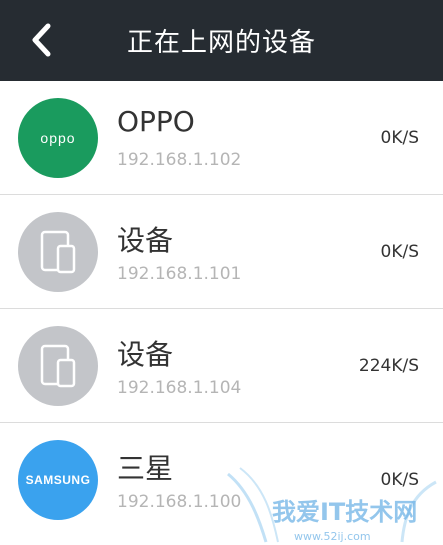 The image size is (443, 545). What do you see at coordinates (156, 121) in the screenshot?
I see `device-name: OPPO` at bounding box center [156, 121].